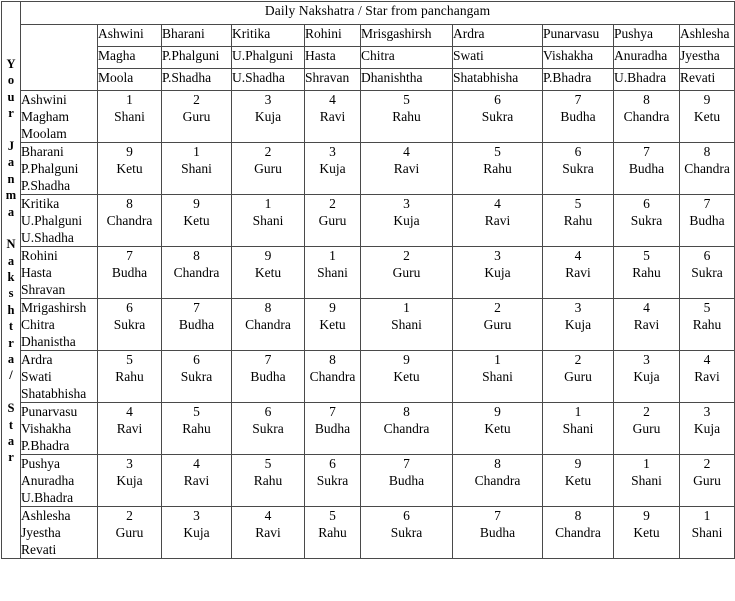  What do you see at coordinates (59, 428) in the screenshot?
I see `row-header-6: Punarvasu Vishakha P.Bhadra` at bounding box center [59, 428].